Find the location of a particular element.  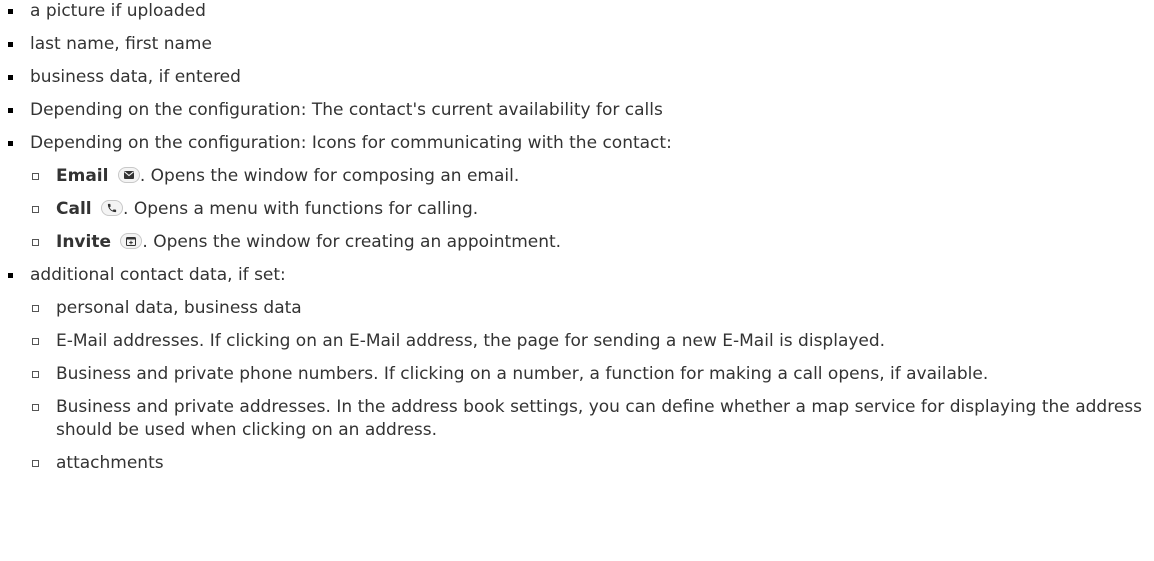

calendar-icon is located at coordinates (131, 241).